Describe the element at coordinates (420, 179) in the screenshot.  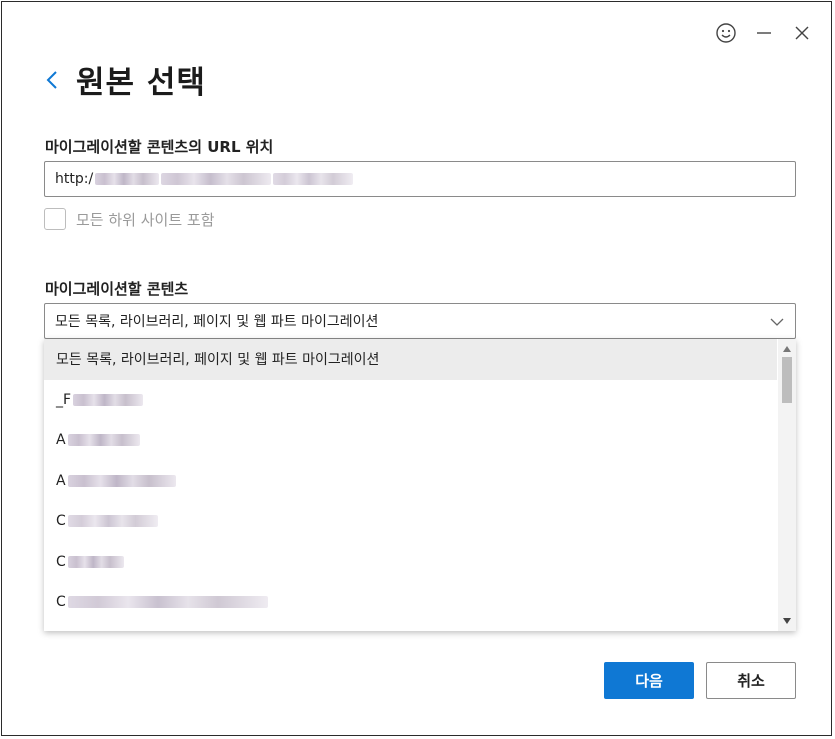
I see `url-input: http:/` at that location.